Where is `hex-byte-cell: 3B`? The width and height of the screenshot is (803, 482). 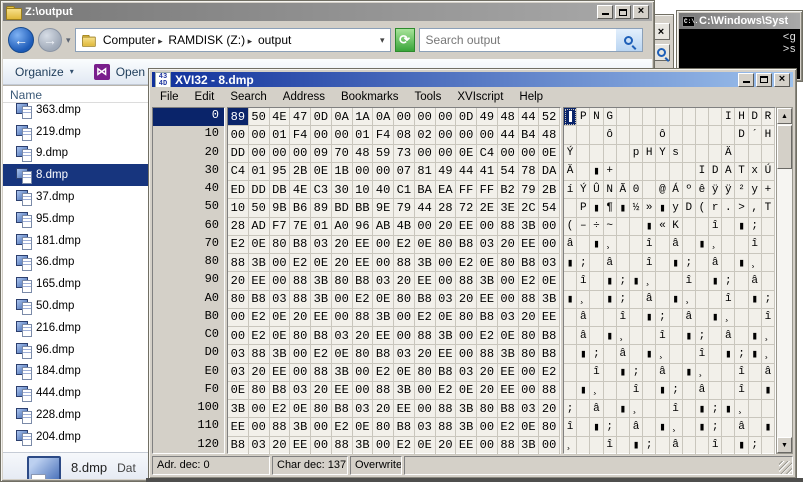
hex-byte-cell: 3B is located at coordinates (466, 427).